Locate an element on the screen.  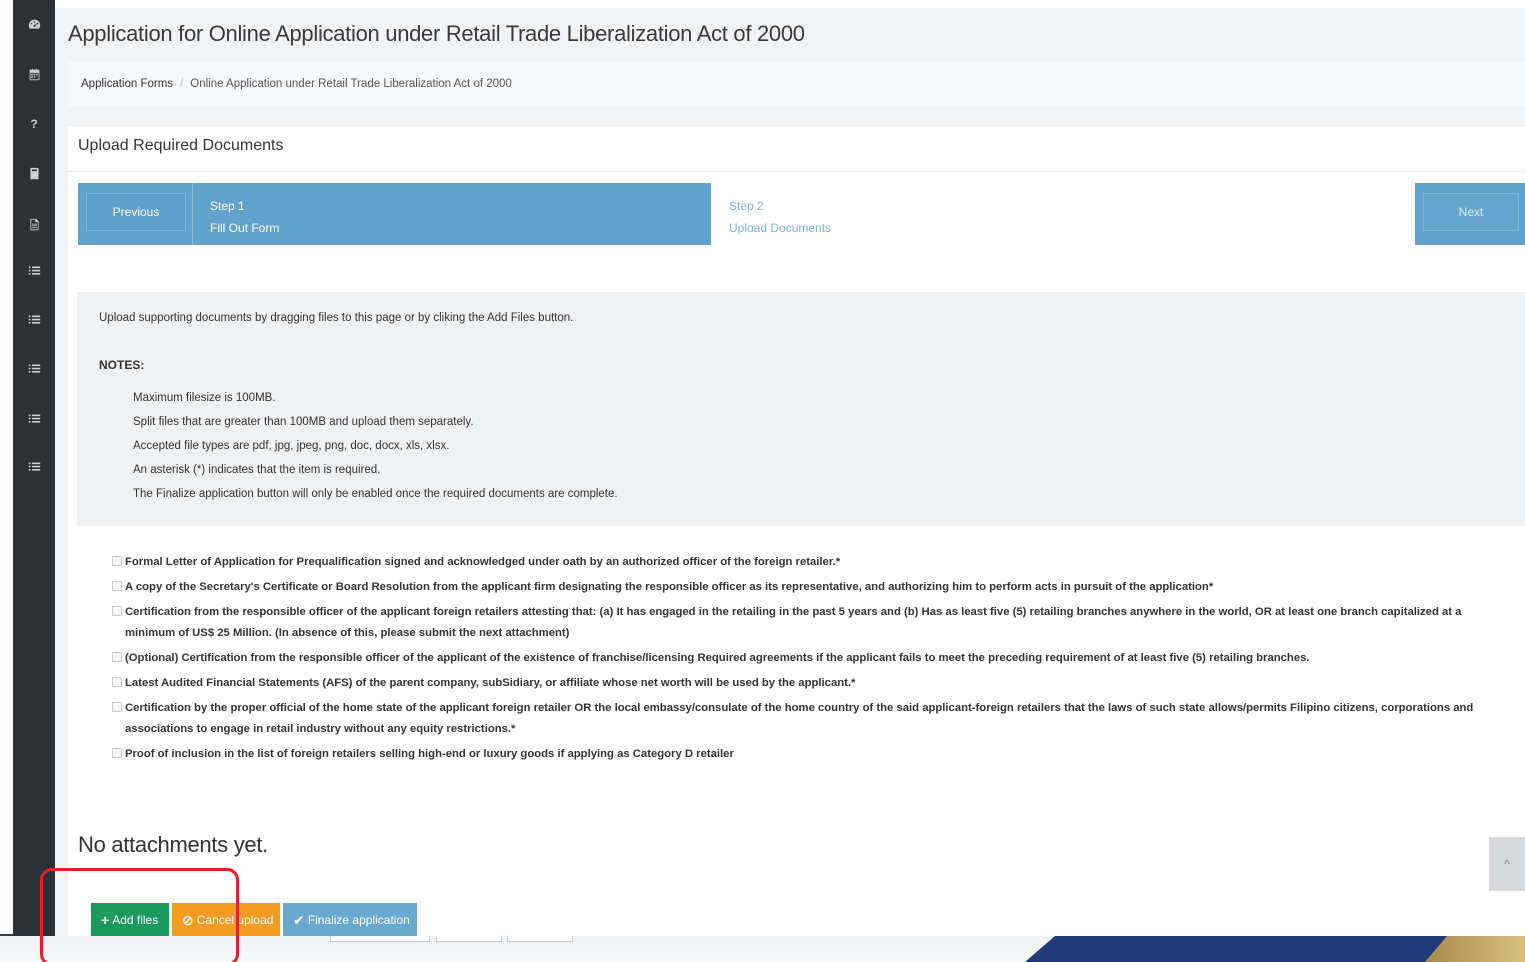
next-button: Next is located at coordinates (1471, 212).